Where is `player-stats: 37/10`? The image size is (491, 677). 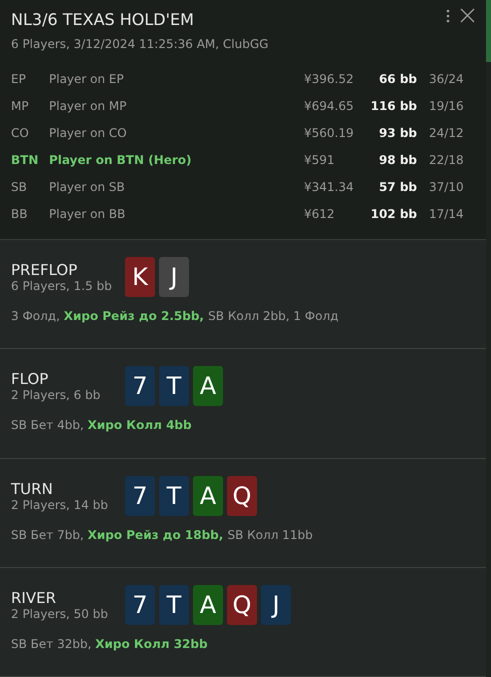
player-stats: 37/10 is located at coordinates (446, 187).